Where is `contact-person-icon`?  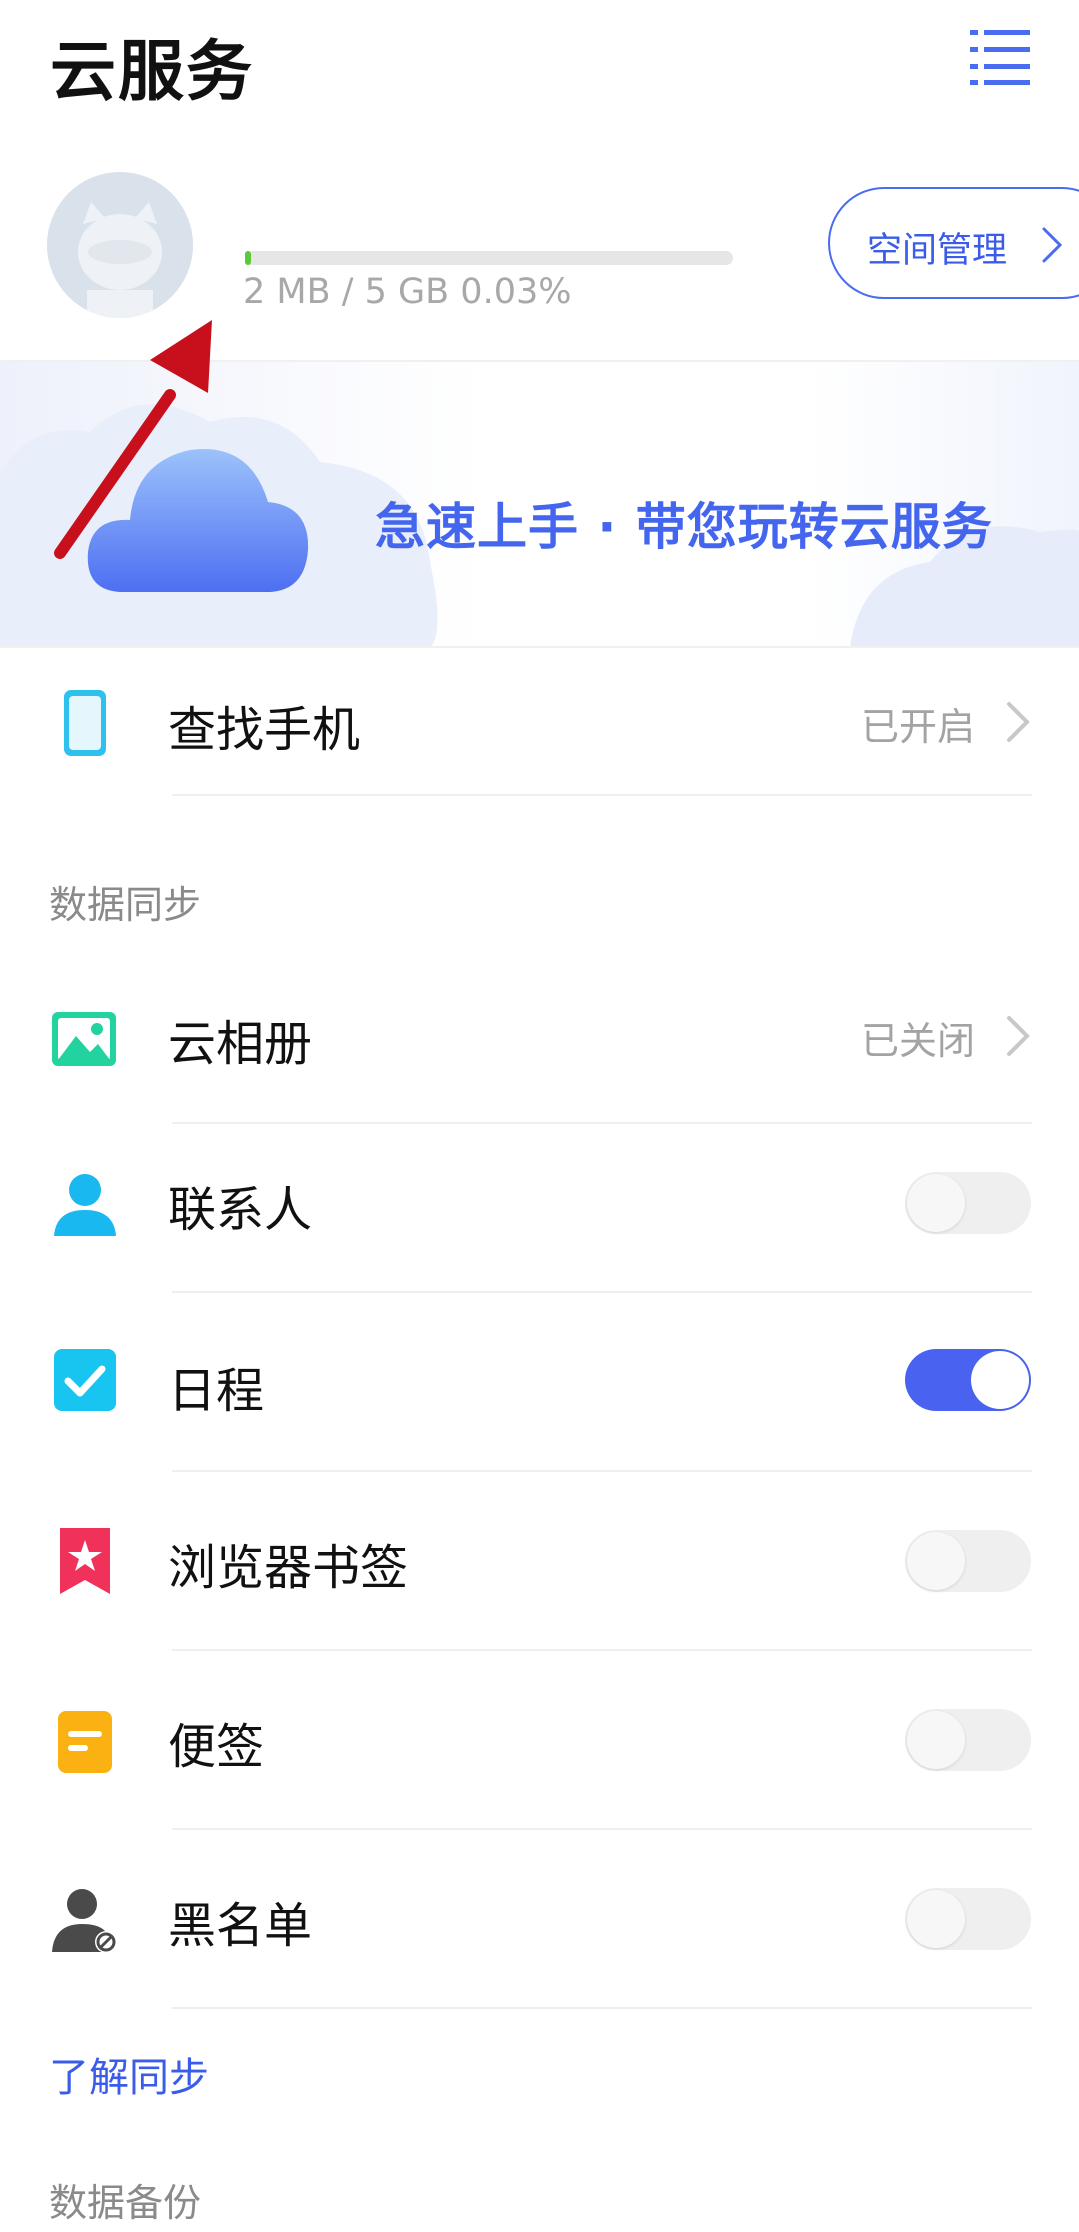 contact-person-icon is located at coordinates (85, 1205).